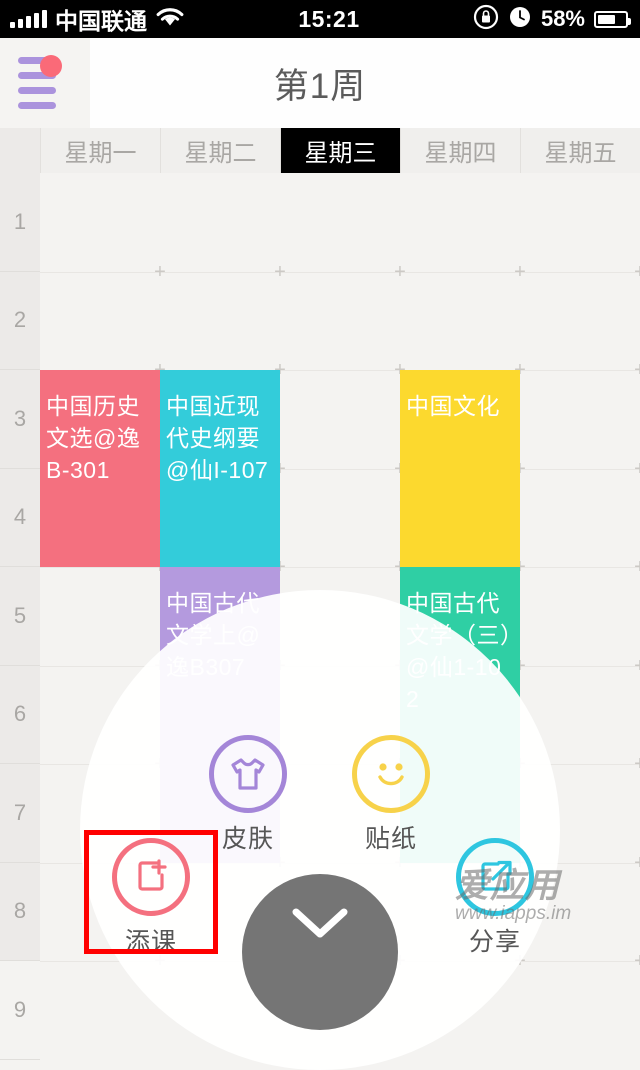 This screenshot has width=640, height=1070. What do you see at coordinates (391, 774) in the screenshot?
I see `smiley-face-icon` at bounding box center [391, 774].